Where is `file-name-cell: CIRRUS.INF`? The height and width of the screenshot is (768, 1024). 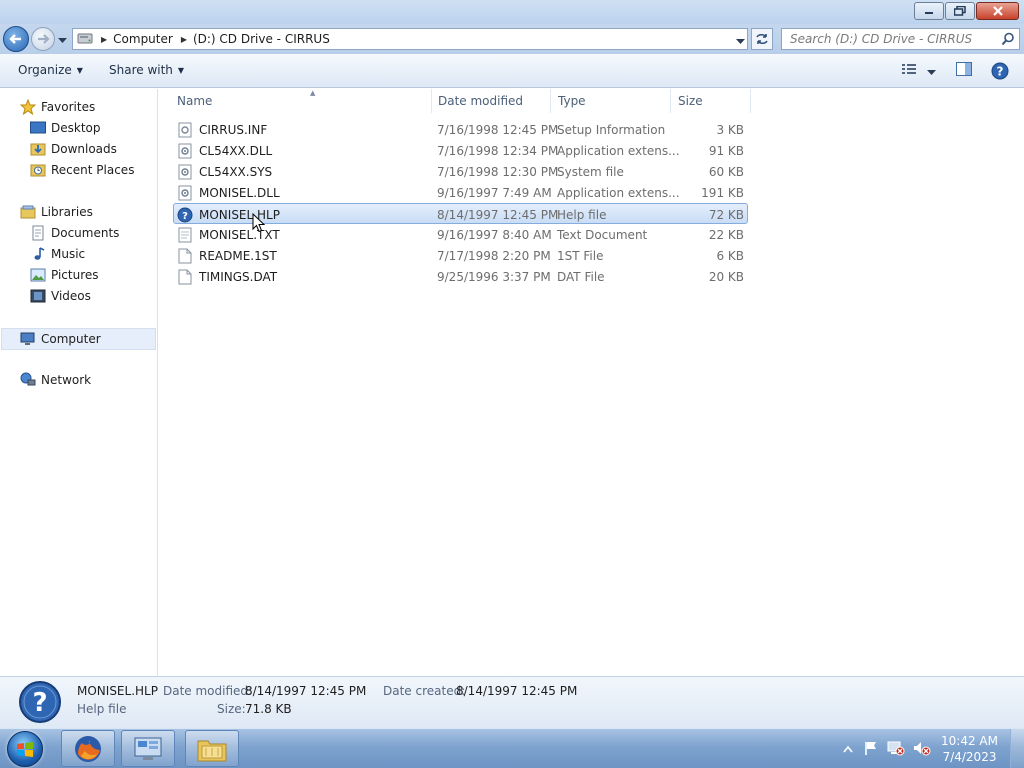 file-name-cell: CIRRUS.INF is located at coordinates (222, 129).